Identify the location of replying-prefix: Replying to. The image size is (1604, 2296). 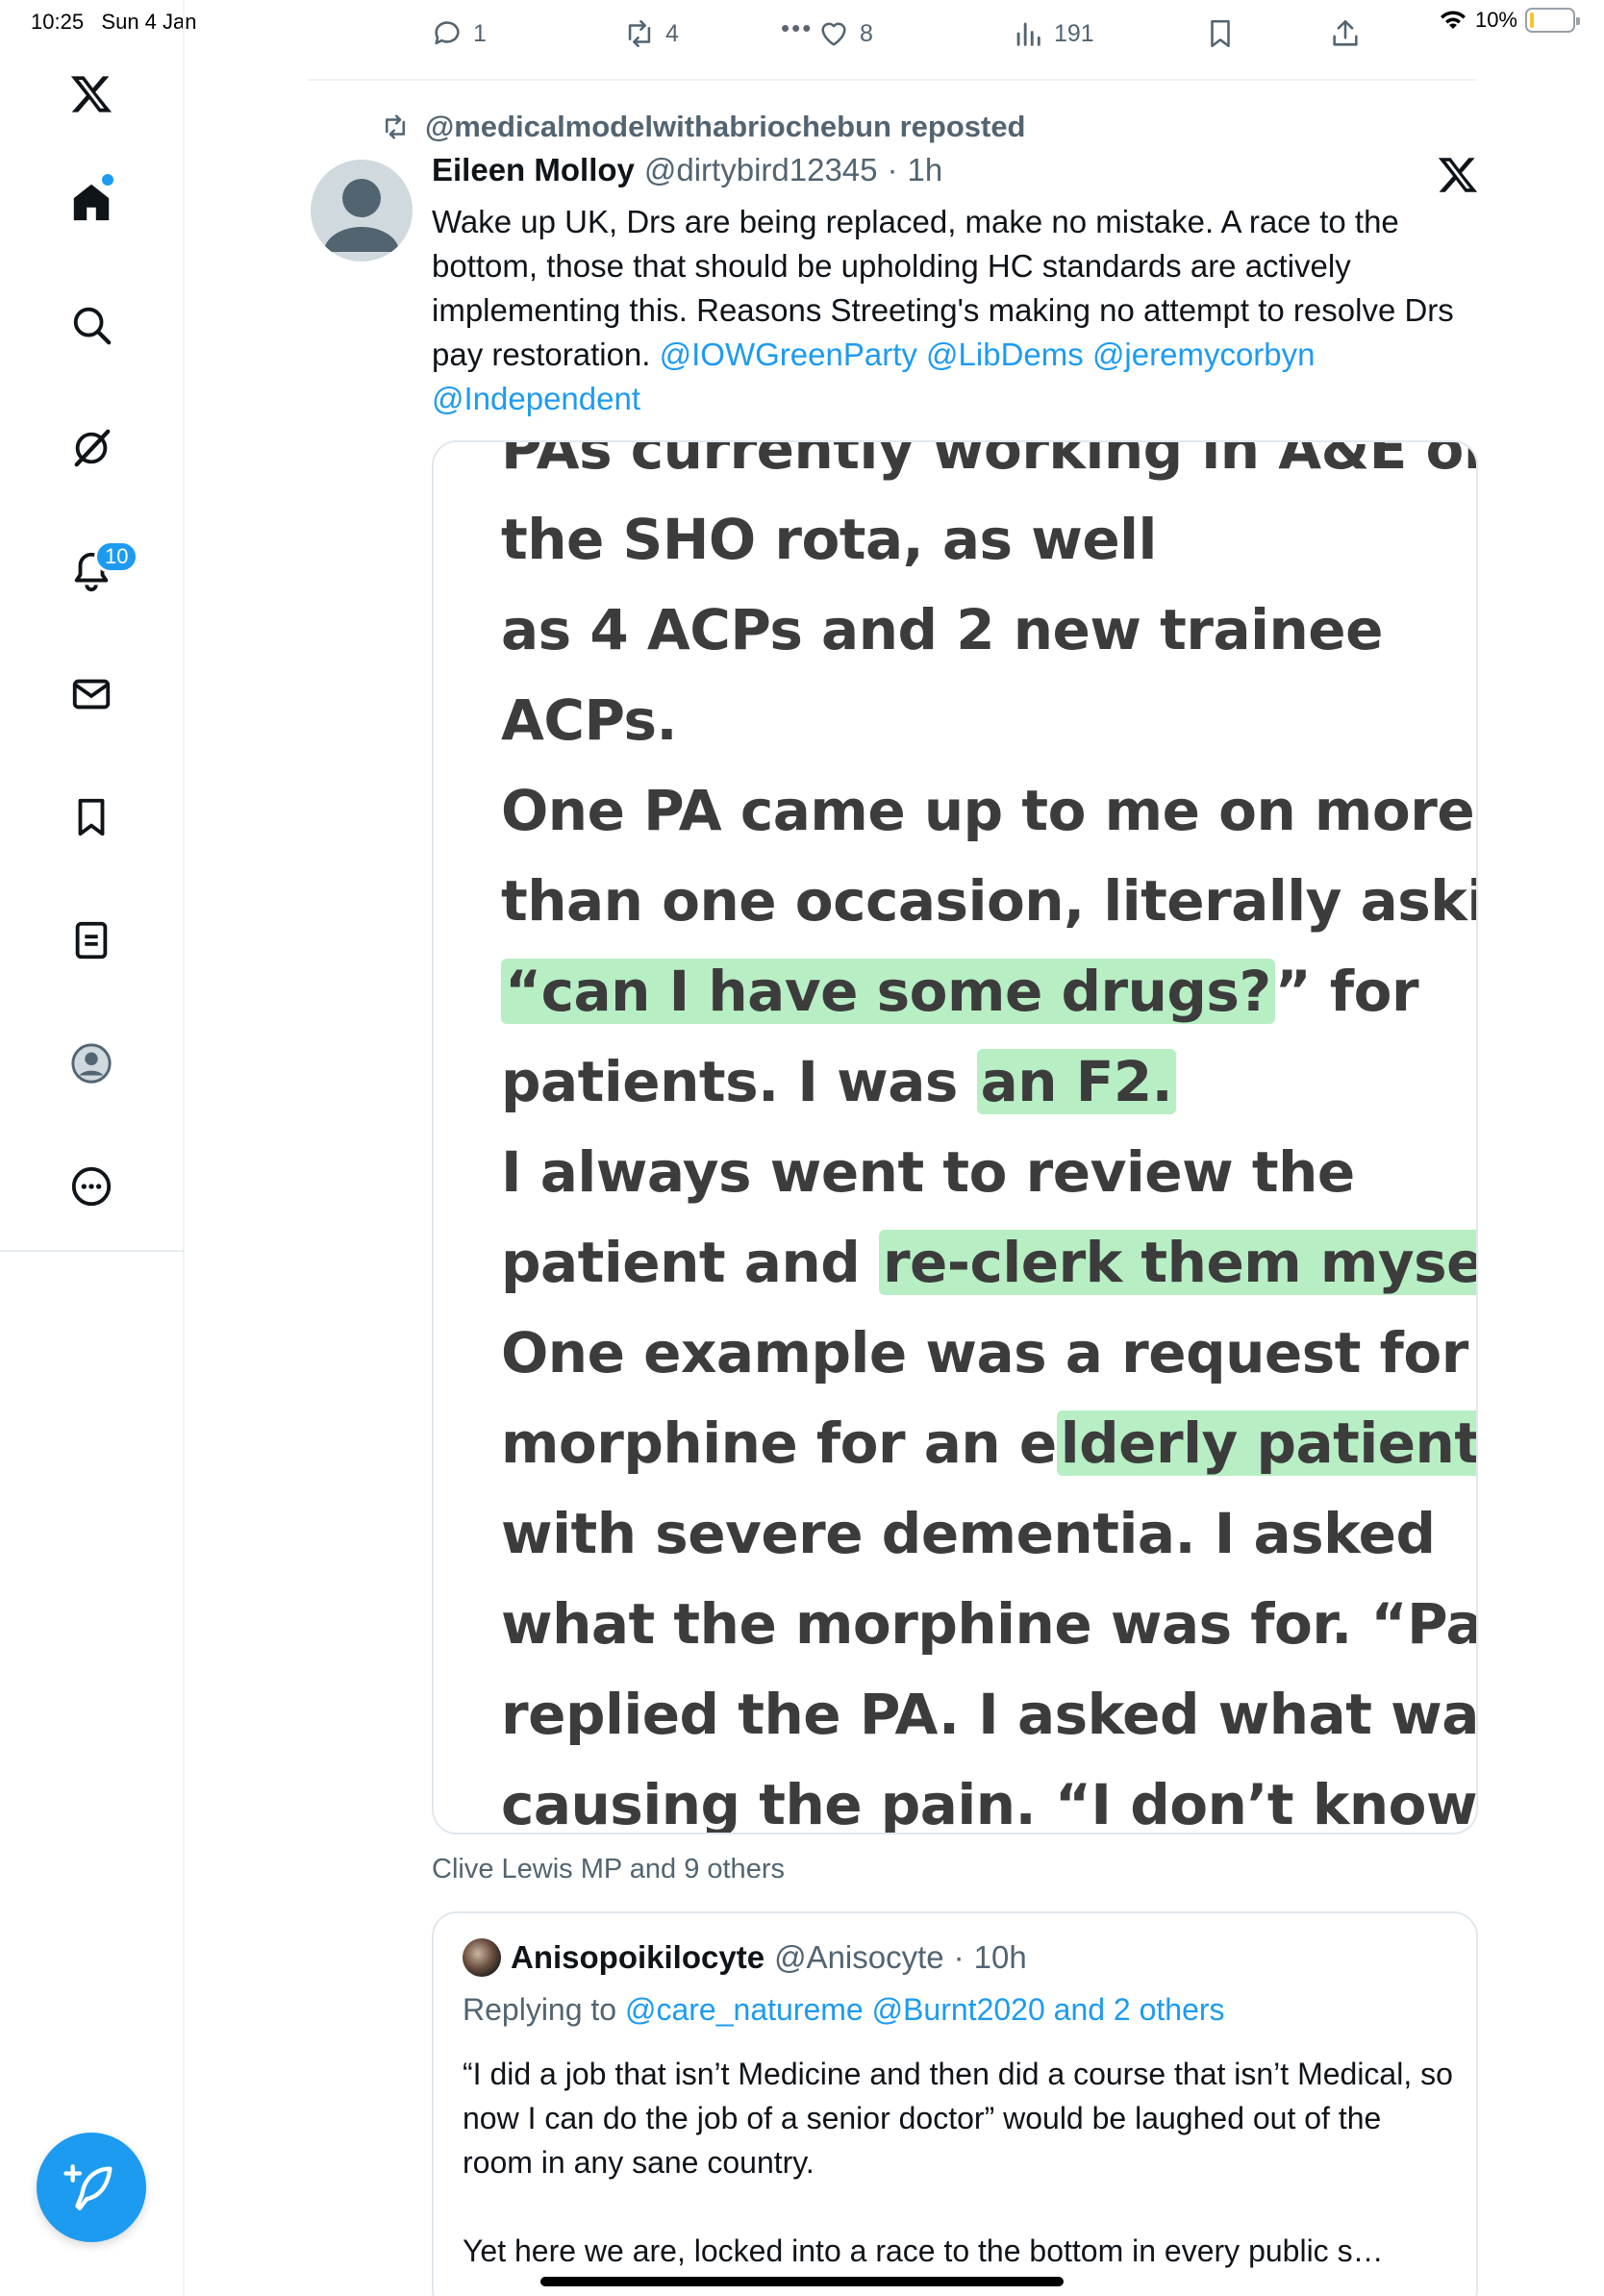
(544, 2009).